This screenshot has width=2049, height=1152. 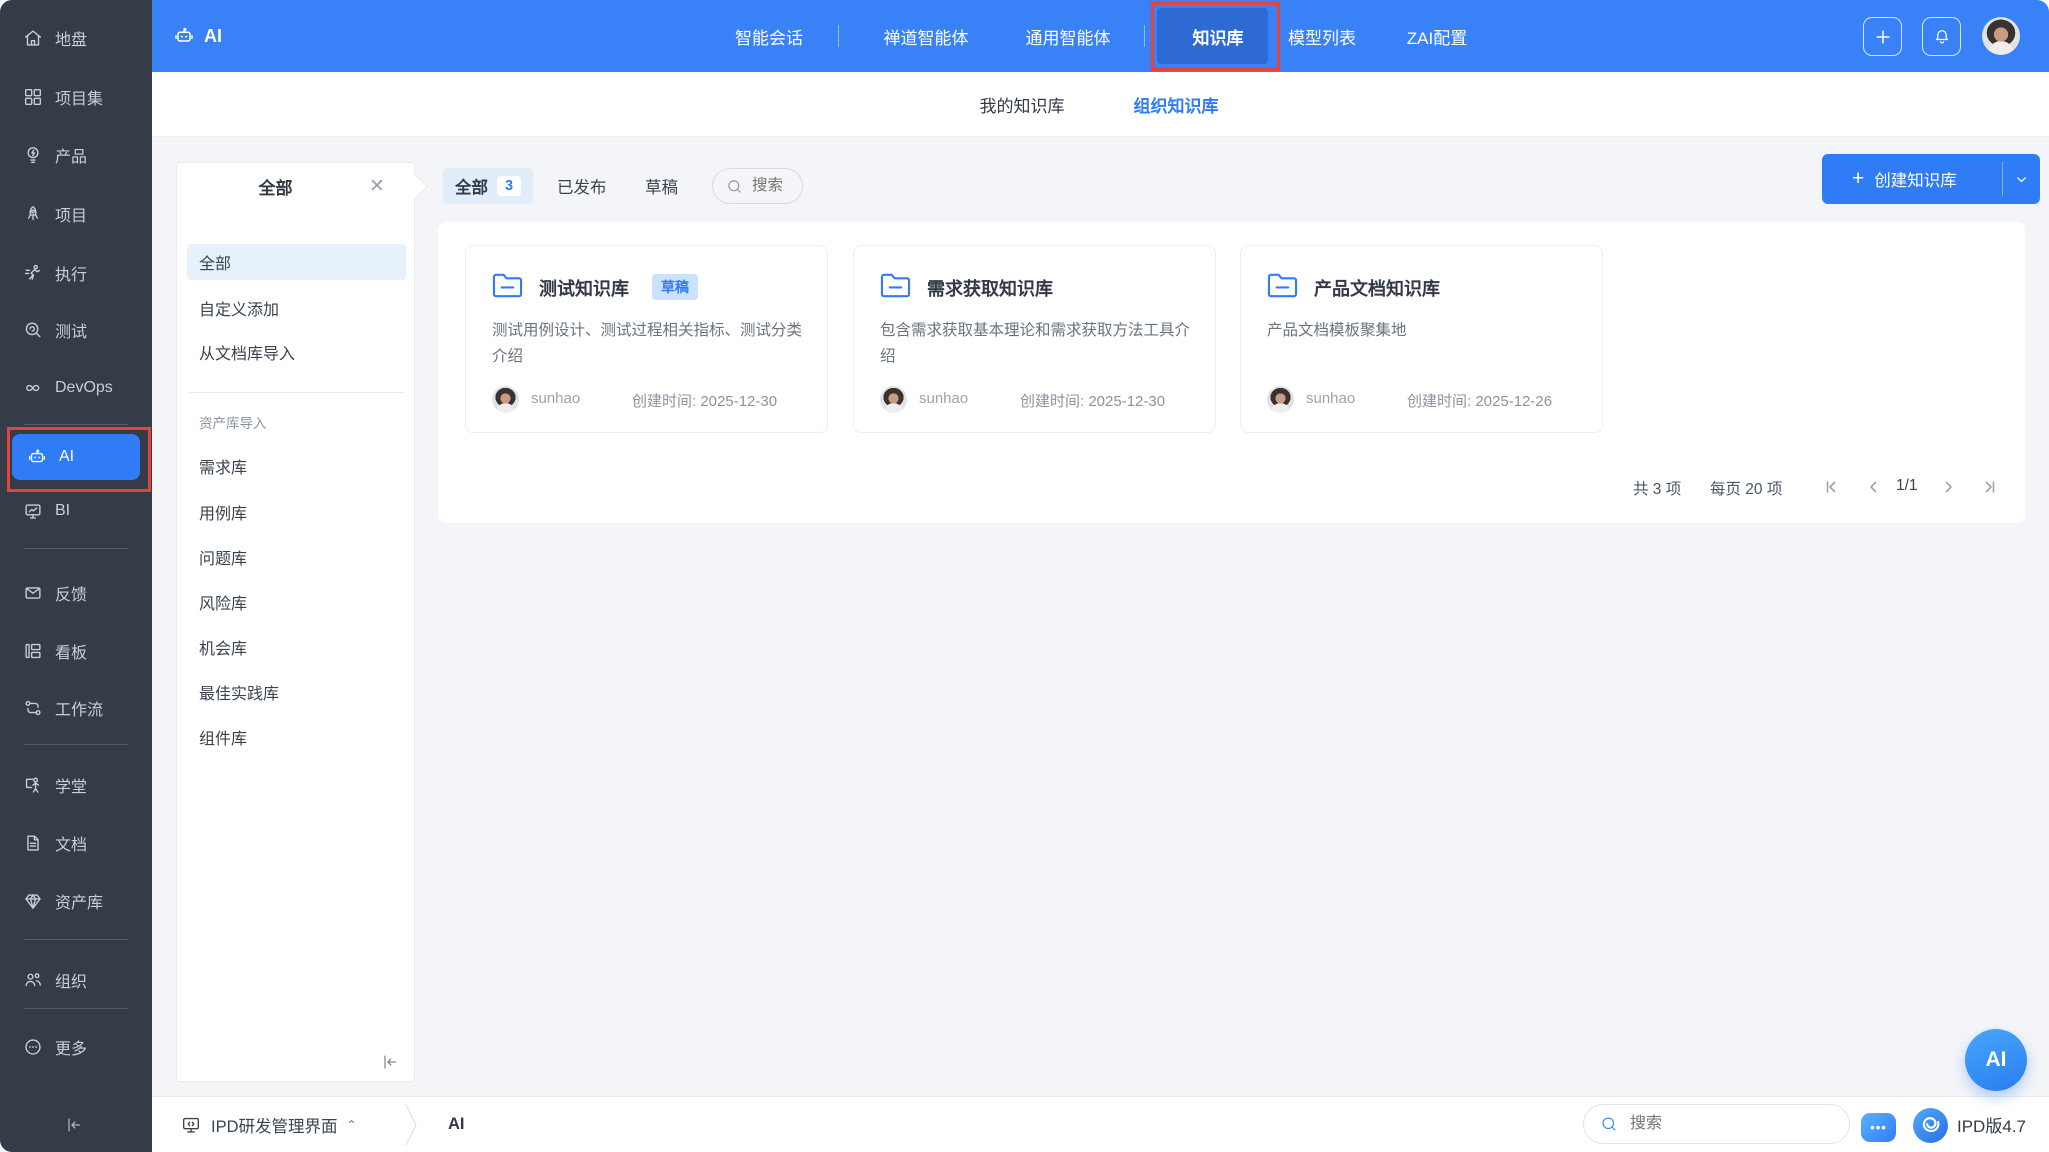 I want to click on search-icon, so click(x=734, y=186).